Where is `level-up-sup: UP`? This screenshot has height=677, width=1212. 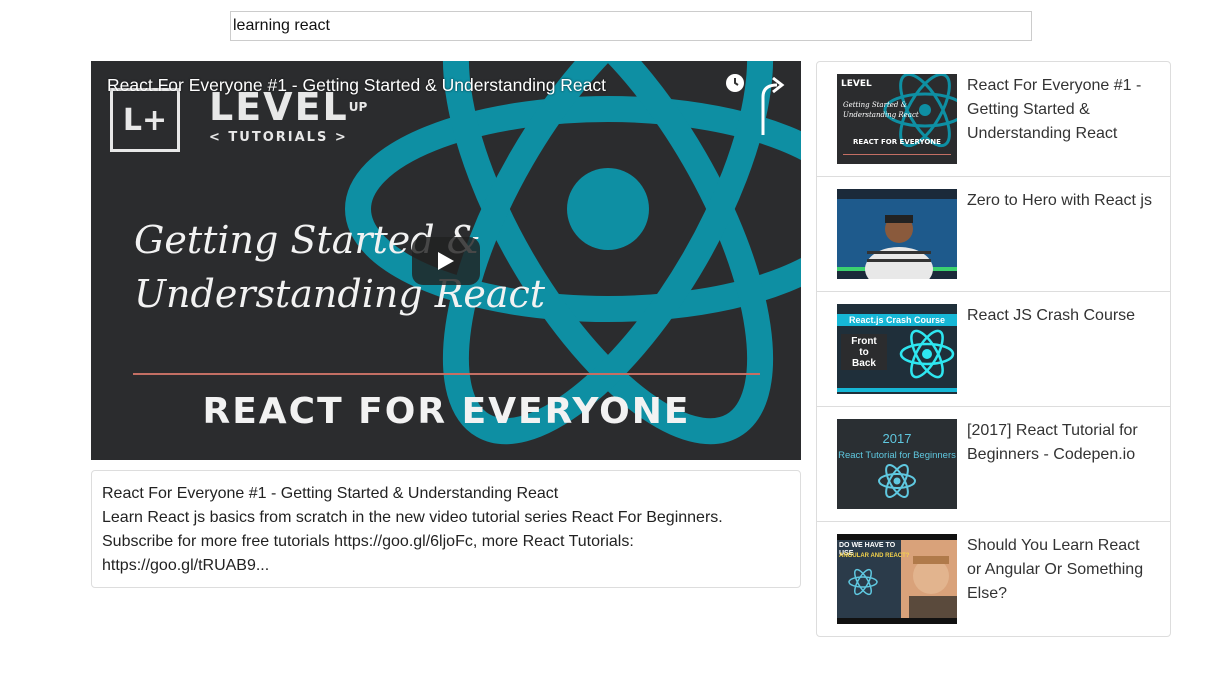
level-up-sup: UP is located at coordinates (358, 107).